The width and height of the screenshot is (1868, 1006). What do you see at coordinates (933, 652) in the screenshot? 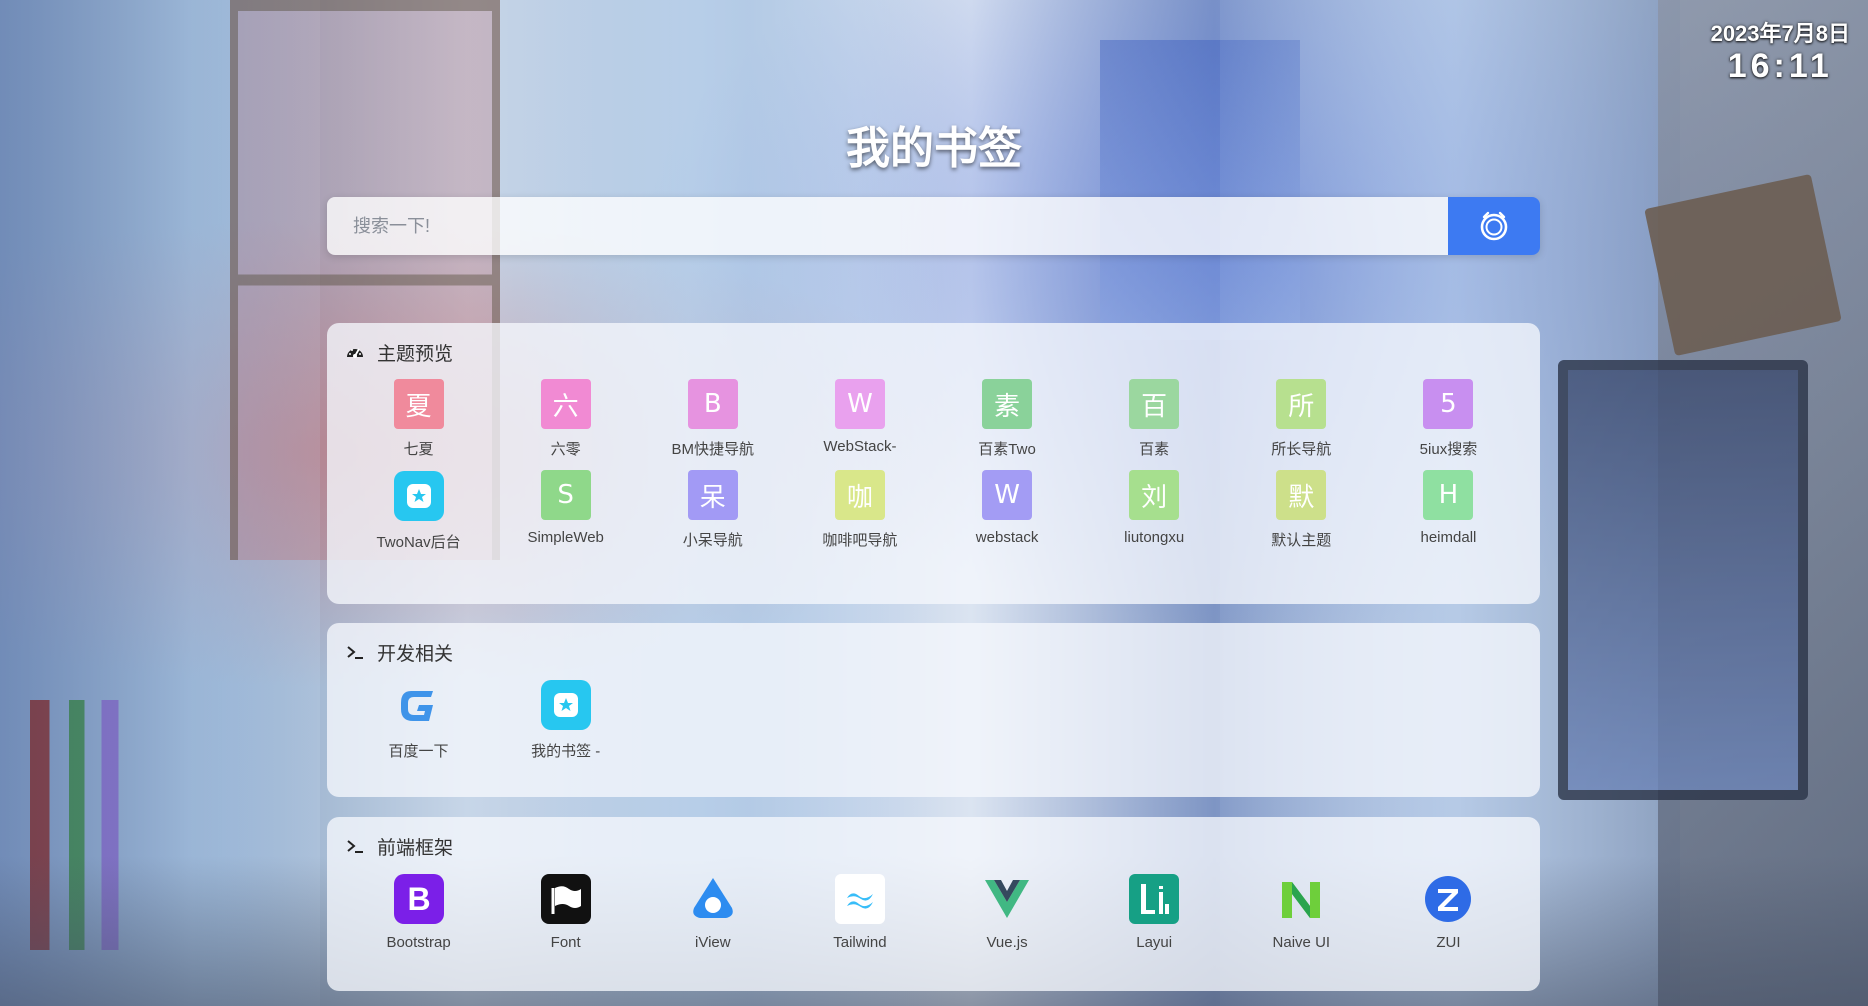
I see `section-header: 开发相关` at bounding box center [933, 652].